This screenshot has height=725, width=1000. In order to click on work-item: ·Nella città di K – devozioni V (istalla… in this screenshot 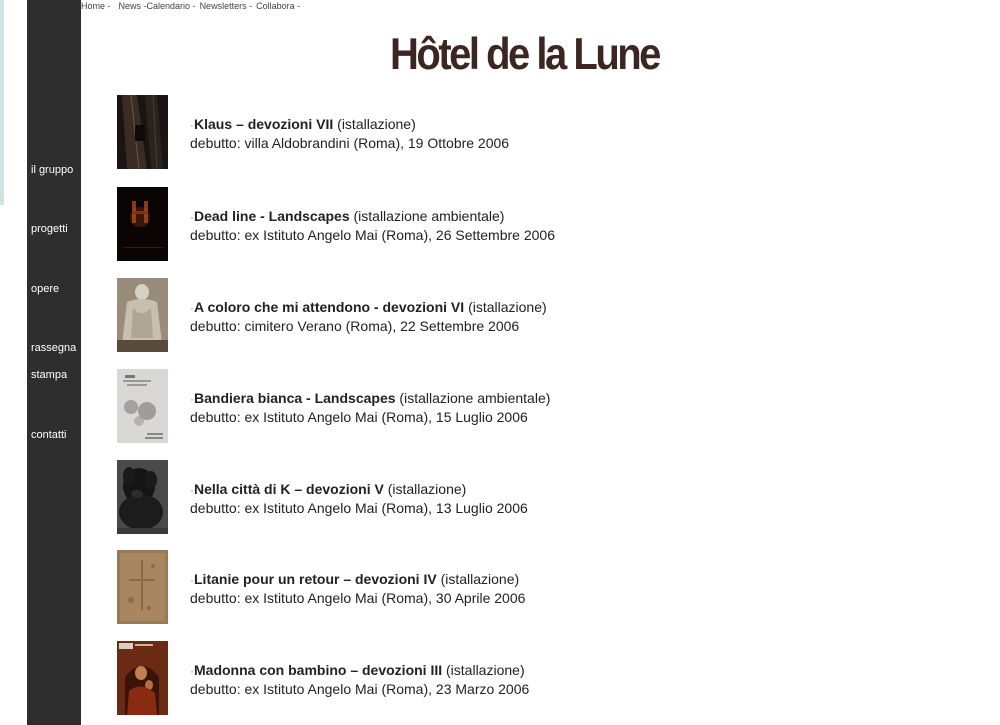, I will do `click(467, 497)`.